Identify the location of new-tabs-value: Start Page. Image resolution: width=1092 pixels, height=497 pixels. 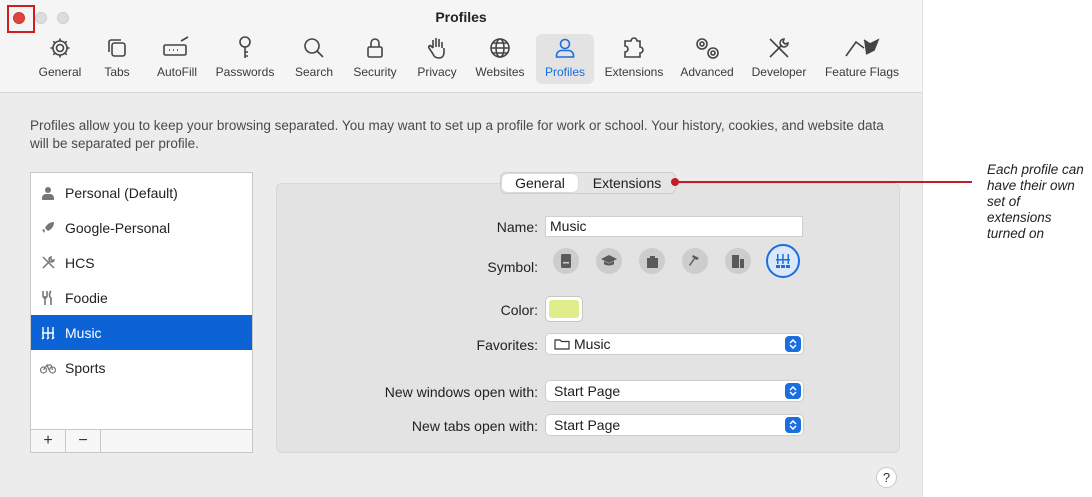
(587, 425).